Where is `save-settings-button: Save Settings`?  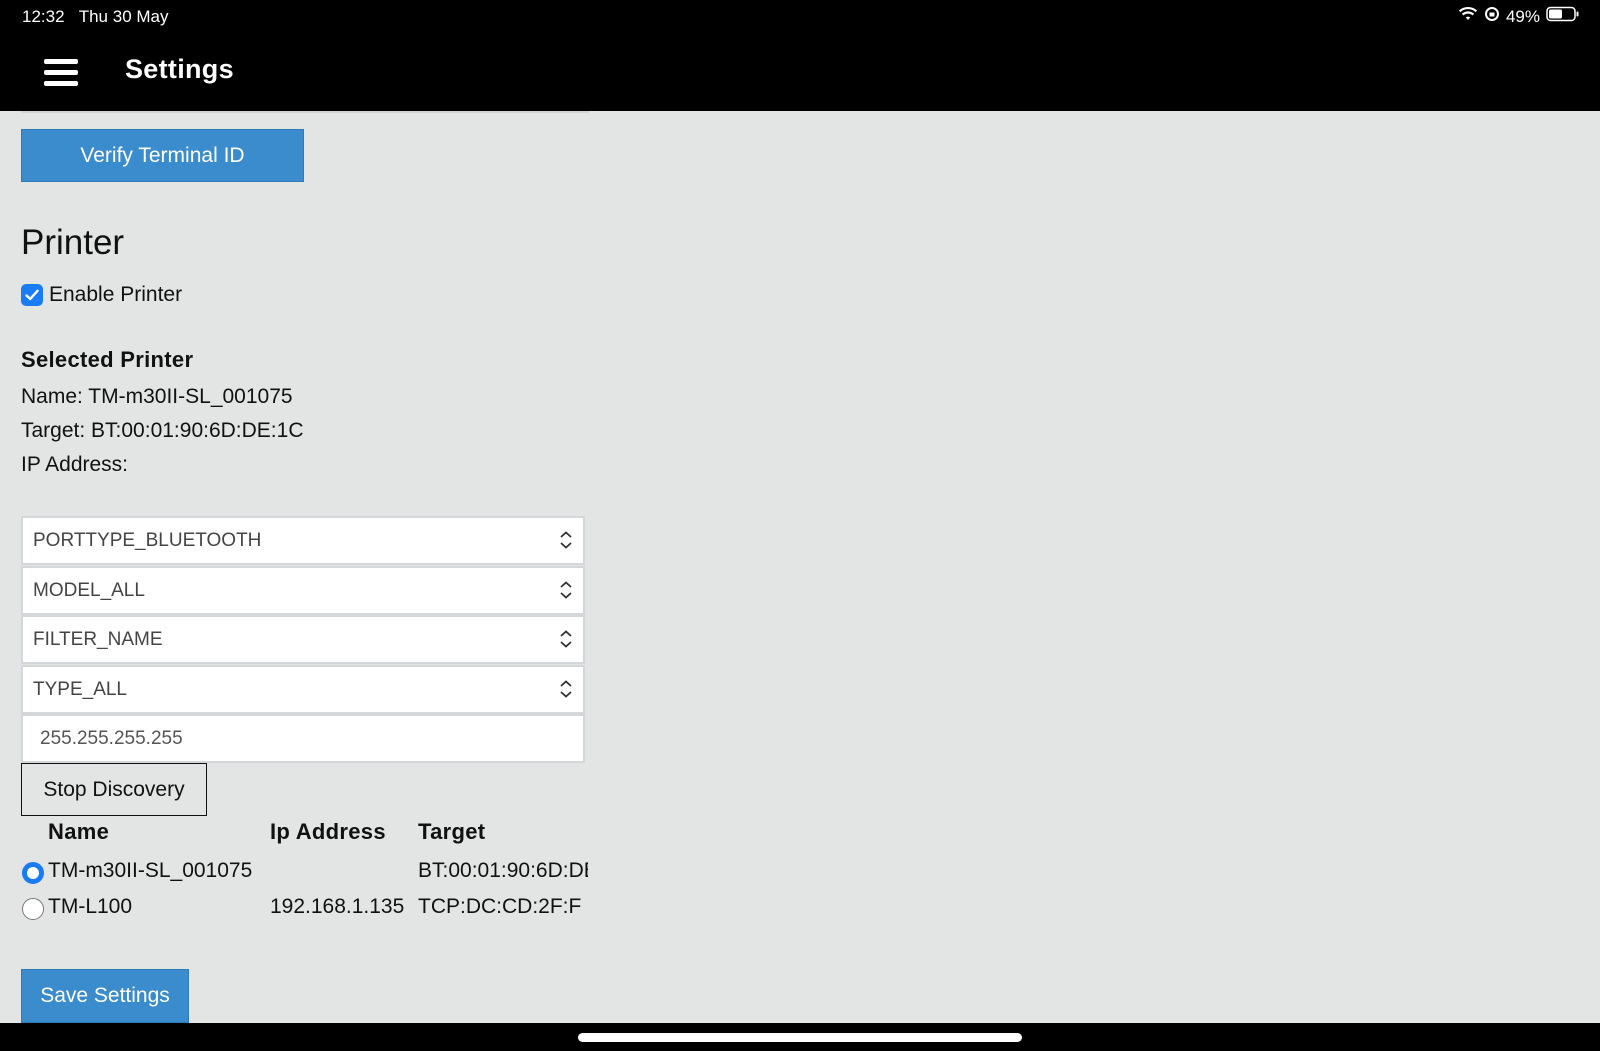
save-settings-button: Save Settings is located at coordinates (105, 996).